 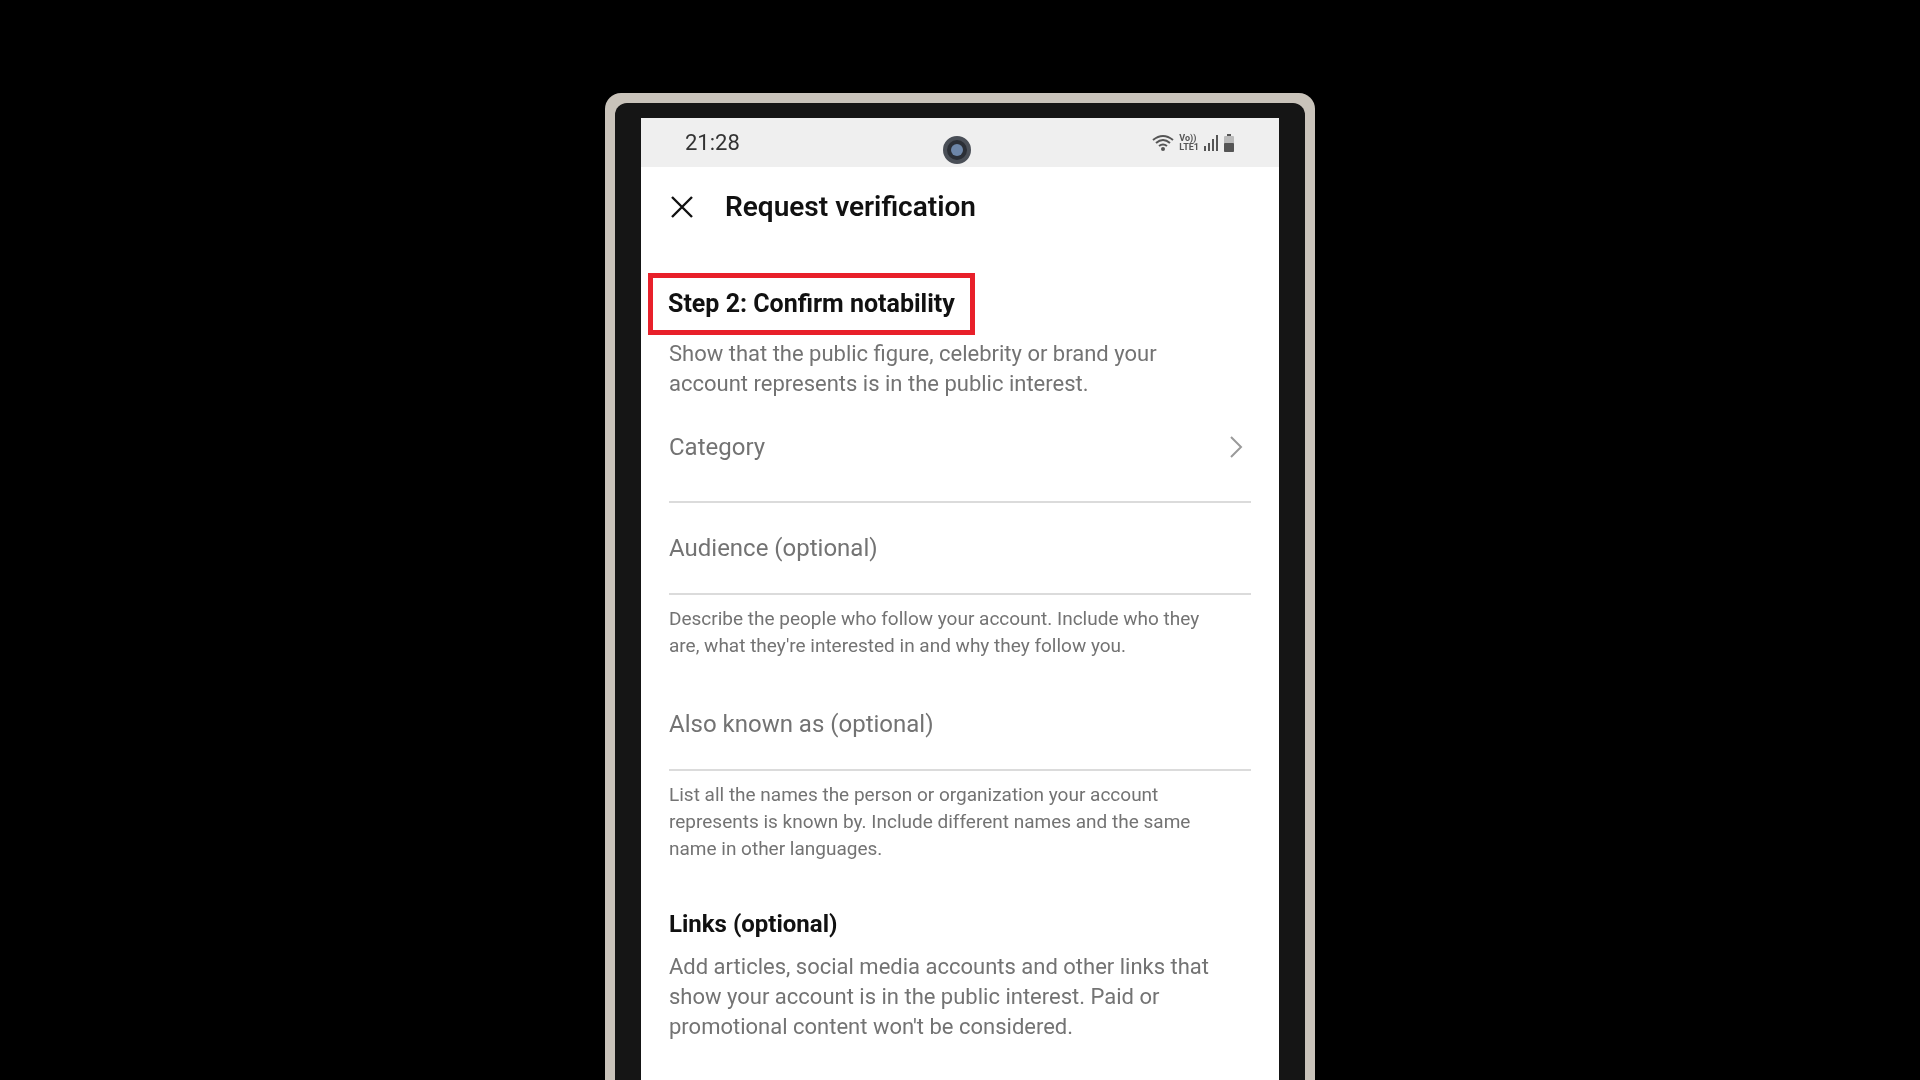 What do you see at coordinates (930, 822) in the screenshot?
I see `field-help-text: List all the names the person or organization your account represents is known by. Include different names and the same name in other languages.` at bounding box center [930, 822].